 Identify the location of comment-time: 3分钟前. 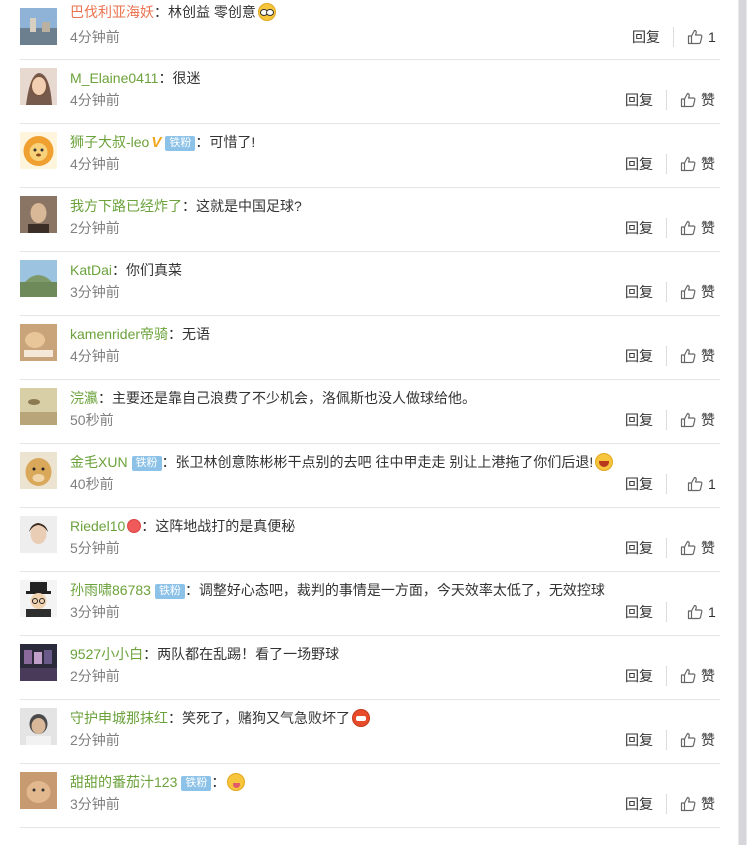
(95, 804).